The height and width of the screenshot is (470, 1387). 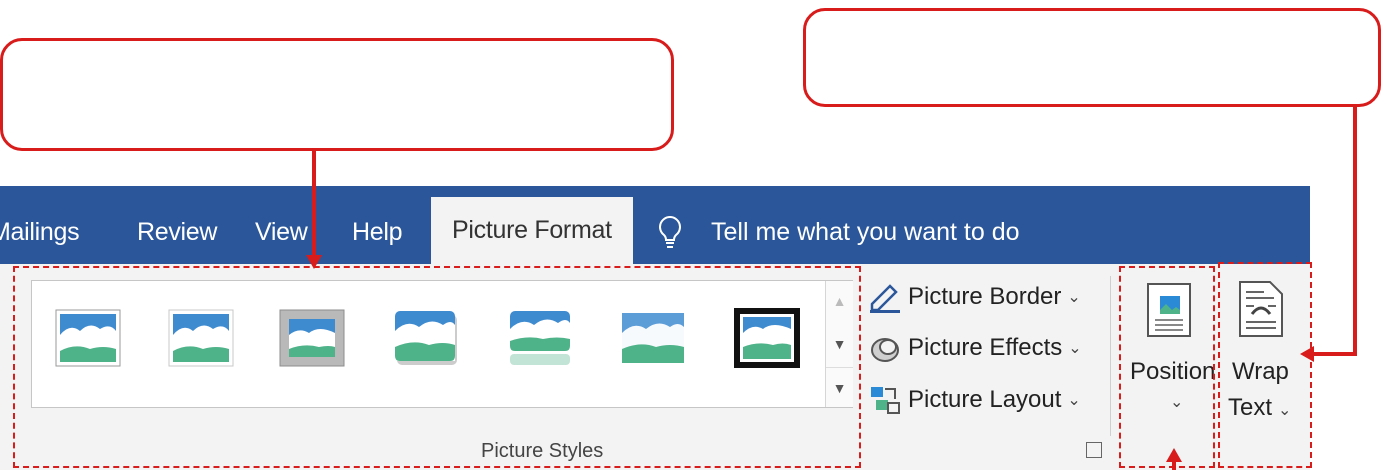 I want to click on callout-box-left, so click(x=337, y=94).